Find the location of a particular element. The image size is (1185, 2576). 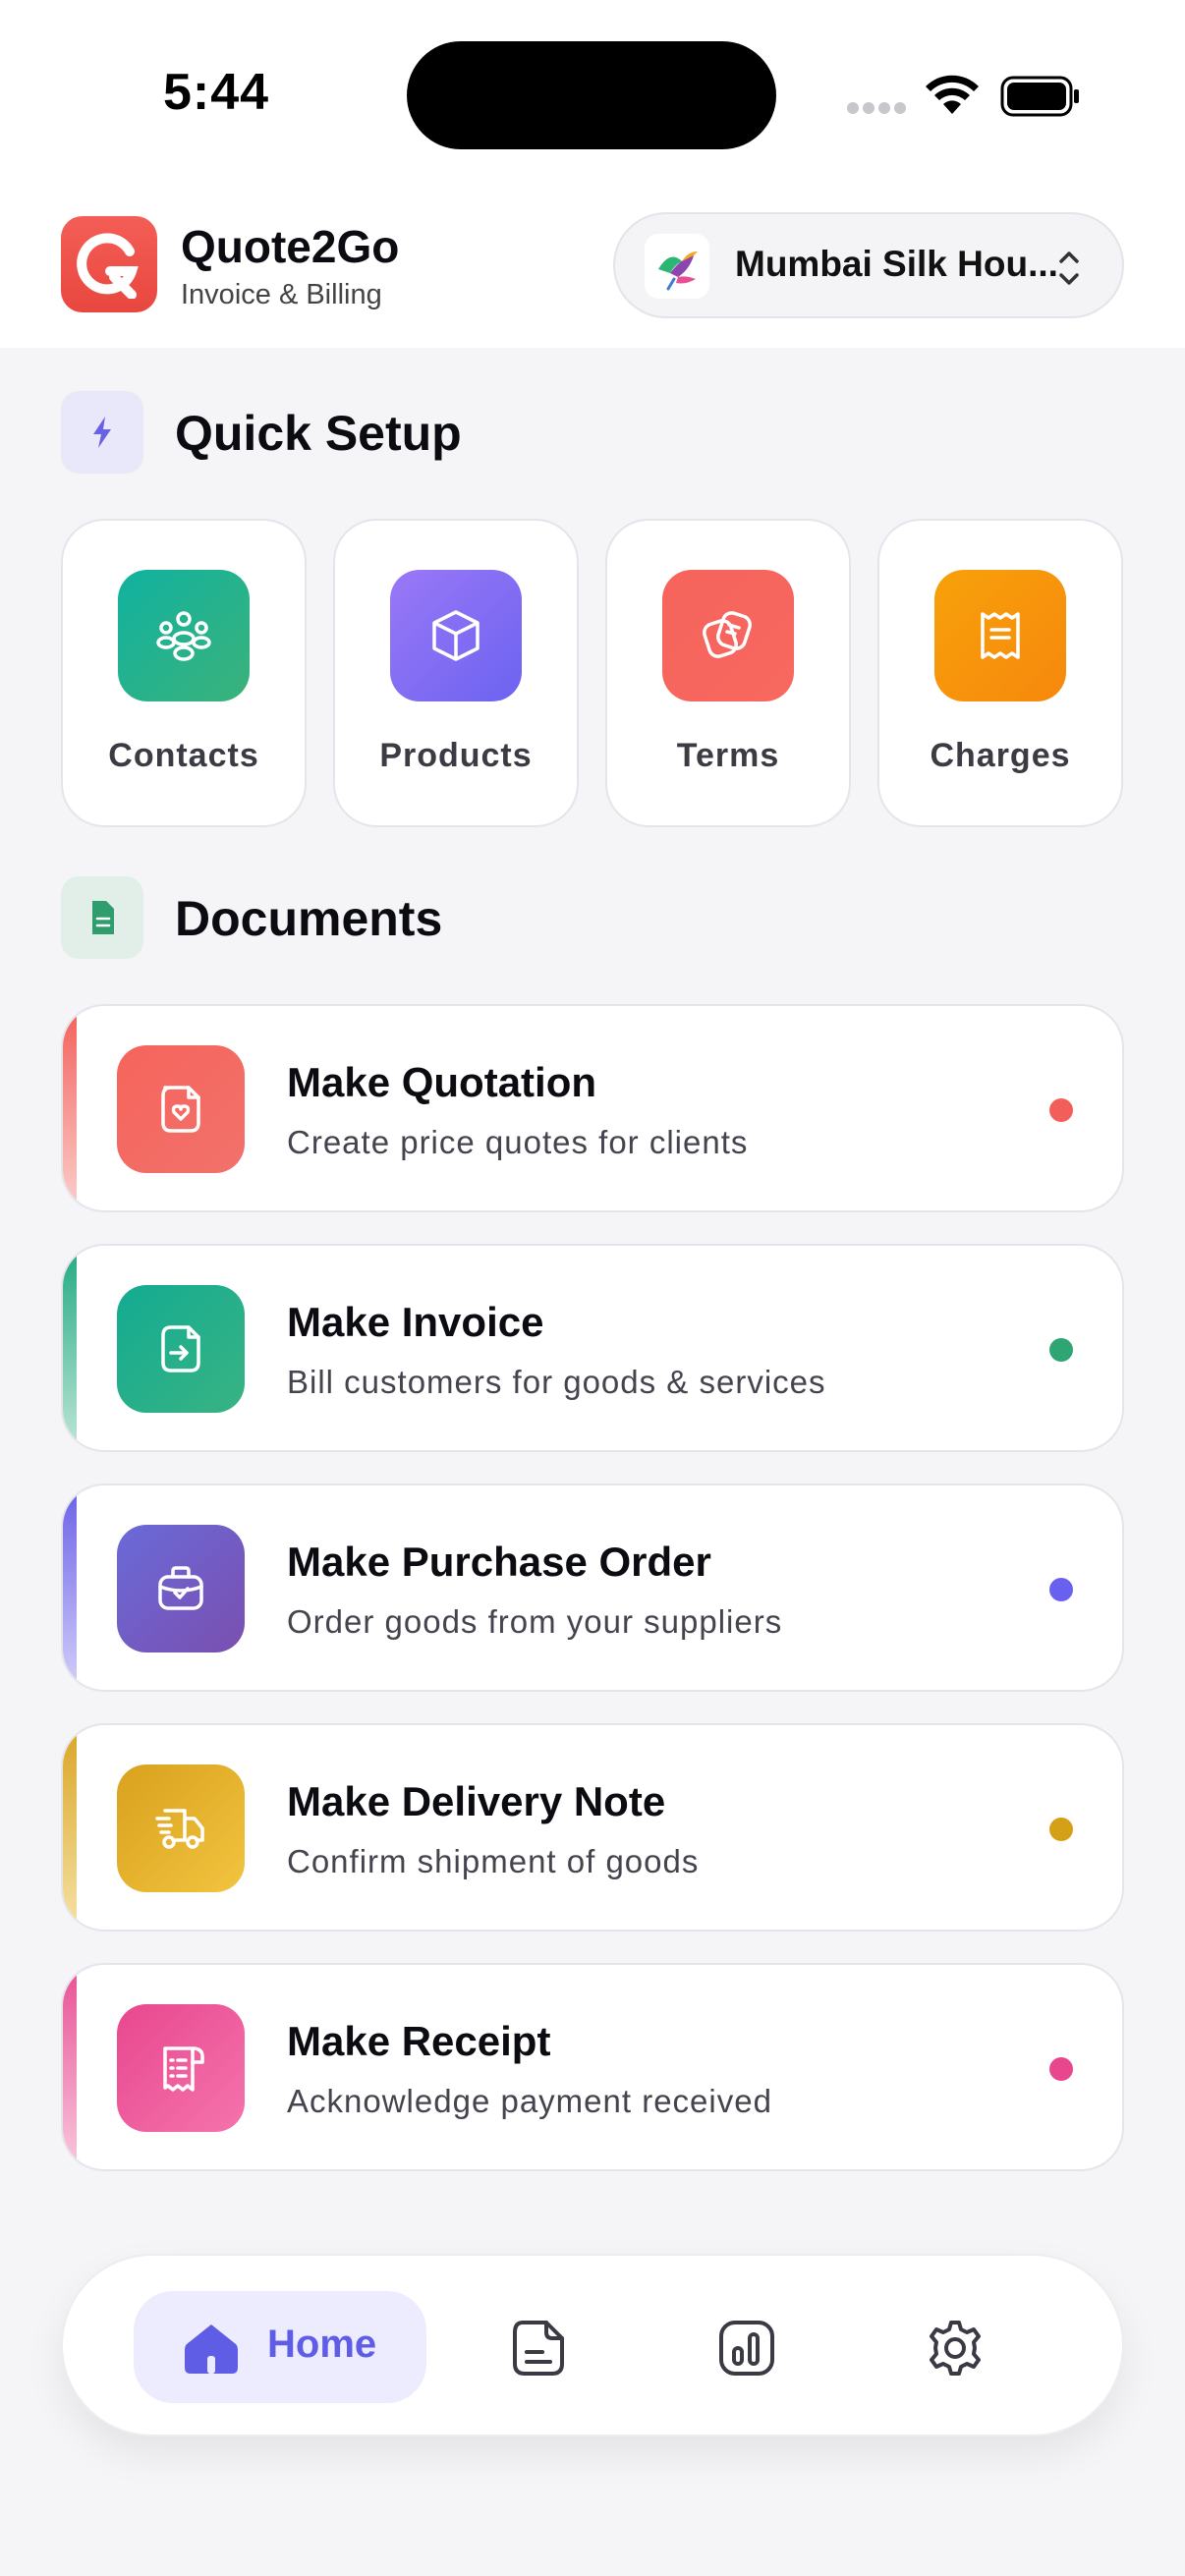

quote2go-logo-icon is located at coordinates (108, 266).